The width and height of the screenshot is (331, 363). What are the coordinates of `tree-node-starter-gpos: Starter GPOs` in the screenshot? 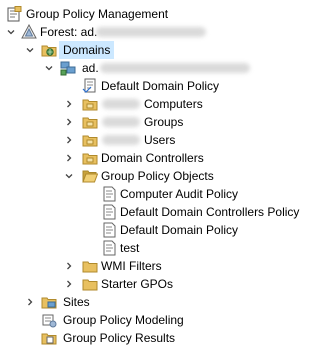 It's located at (165, 284).